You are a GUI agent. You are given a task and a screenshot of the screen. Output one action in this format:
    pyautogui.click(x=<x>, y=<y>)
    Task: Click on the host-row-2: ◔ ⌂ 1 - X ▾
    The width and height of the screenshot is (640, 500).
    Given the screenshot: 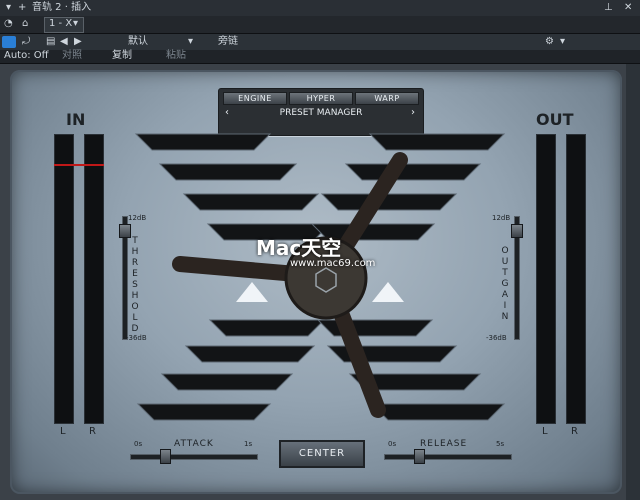 What is the action you would take?
    pyautogui.click(x=320, y=25)
    